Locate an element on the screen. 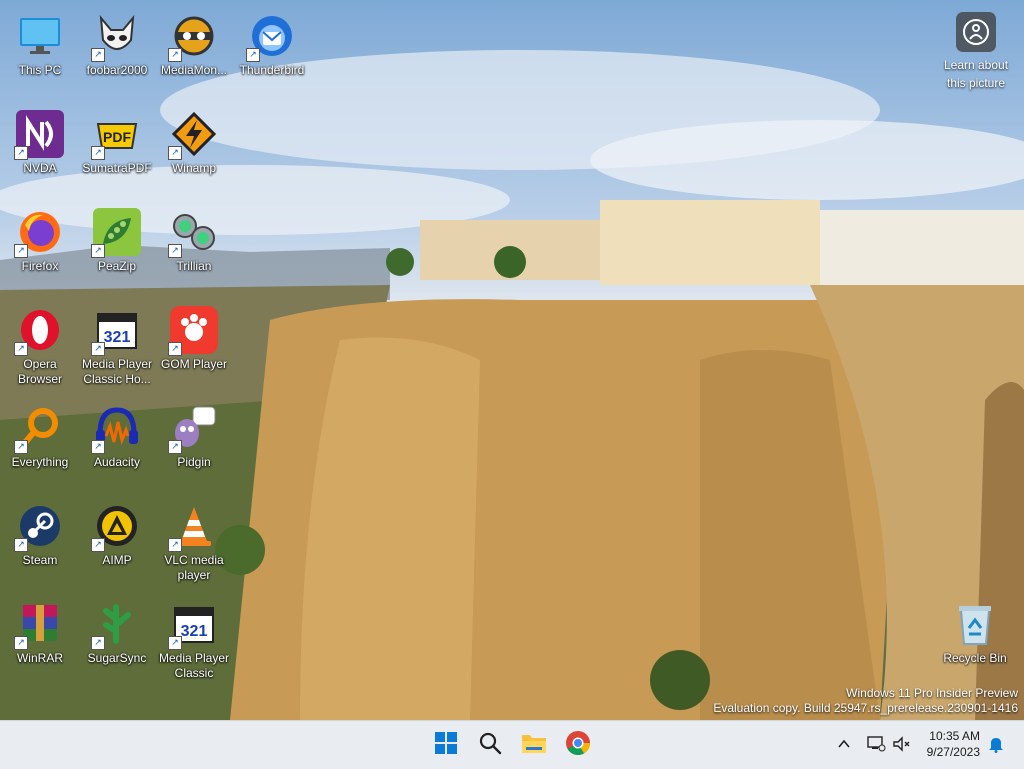  audacity-icon: ↗ is located at coordinates (116, 429).